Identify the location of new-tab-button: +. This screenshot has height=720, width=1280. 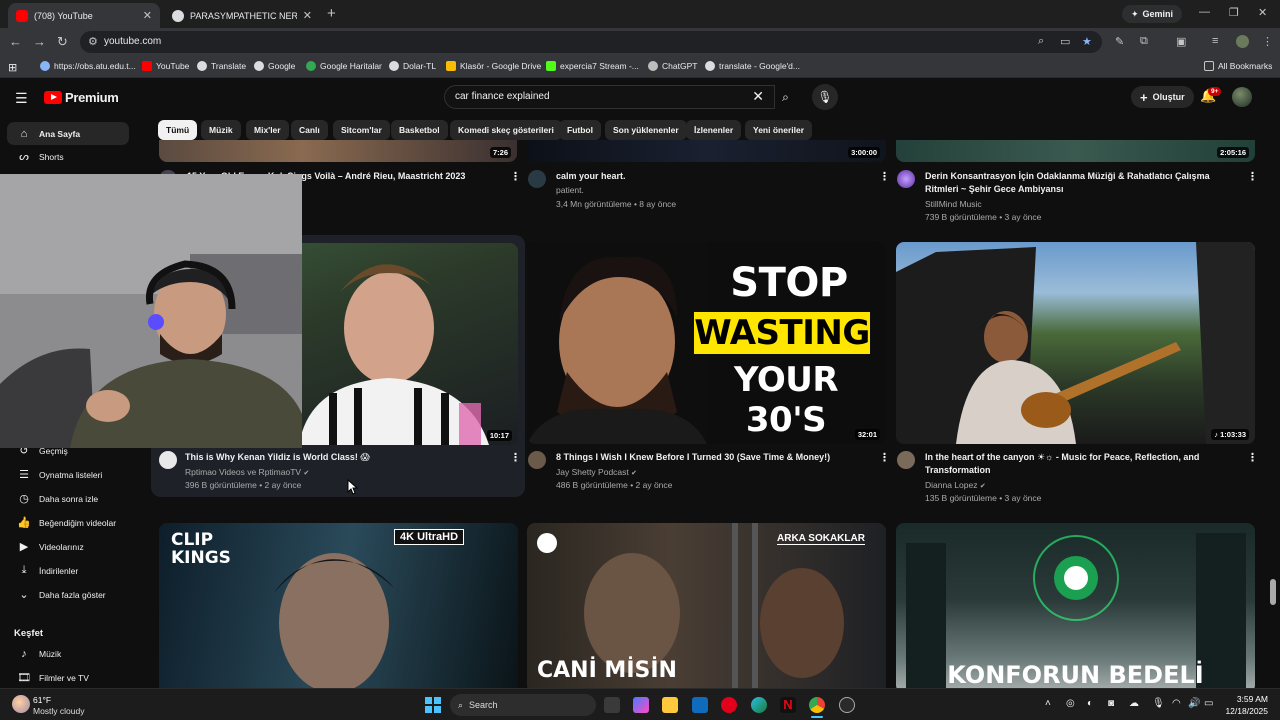
(331, 13).